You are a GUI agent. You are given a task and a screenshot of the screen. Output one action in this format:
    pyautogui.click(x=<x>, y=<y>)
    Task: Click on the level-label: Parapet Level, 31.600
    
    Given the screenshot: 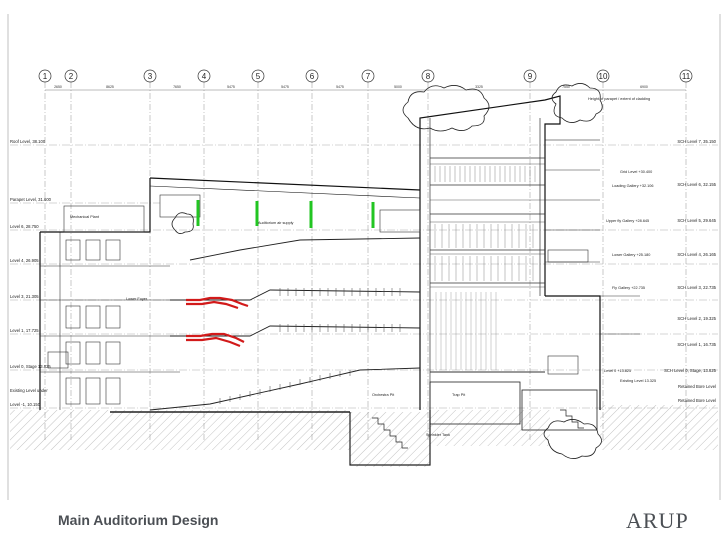 What is the action you would take?
    pyautogui.click(x=31, y=199)
    